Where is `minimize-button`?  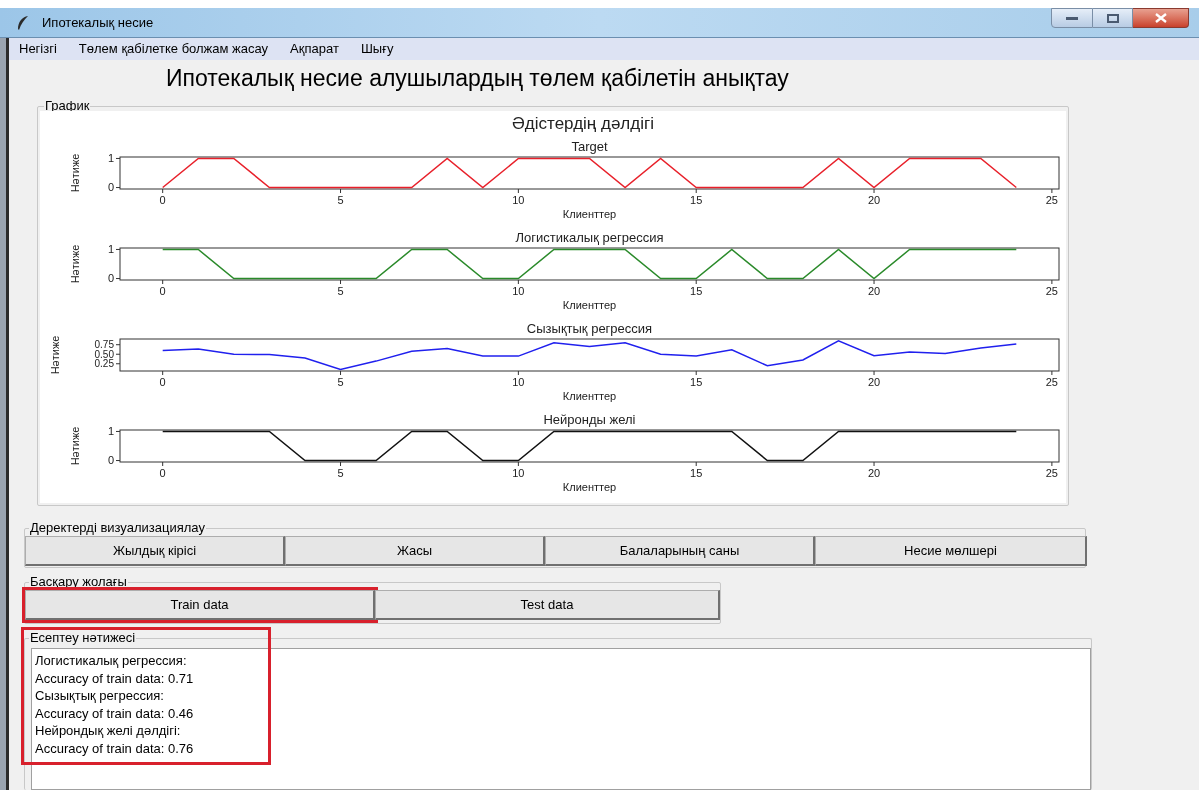
minimize-button is located at coordinates (1072, 18).